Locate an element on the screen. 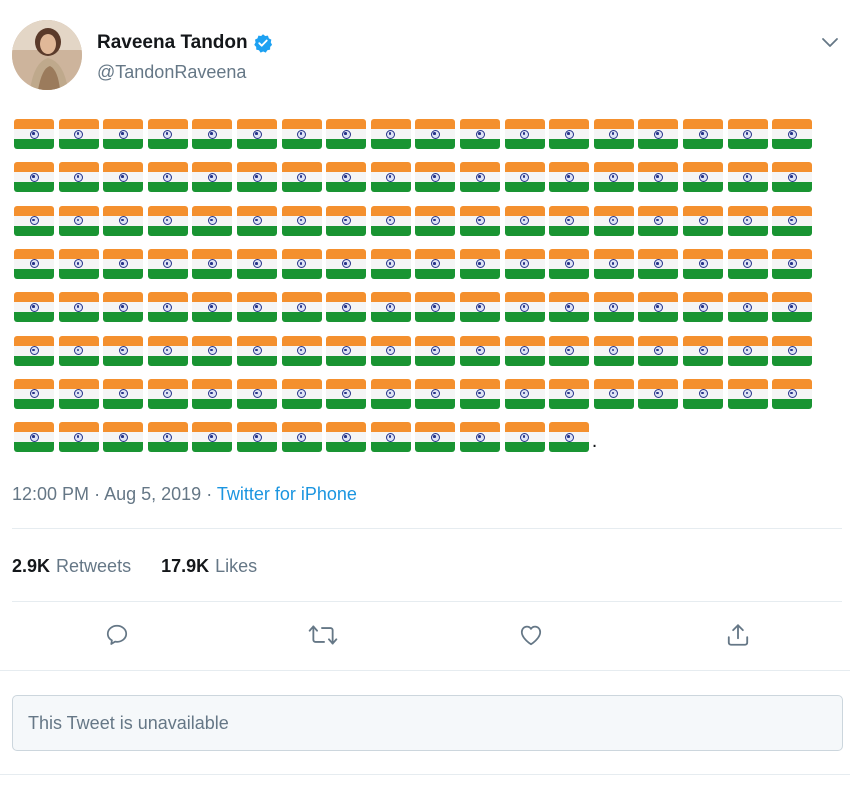  tweet-stats: 2.9K Retweets 17.9K Likes is located at coordinates (134, 566).